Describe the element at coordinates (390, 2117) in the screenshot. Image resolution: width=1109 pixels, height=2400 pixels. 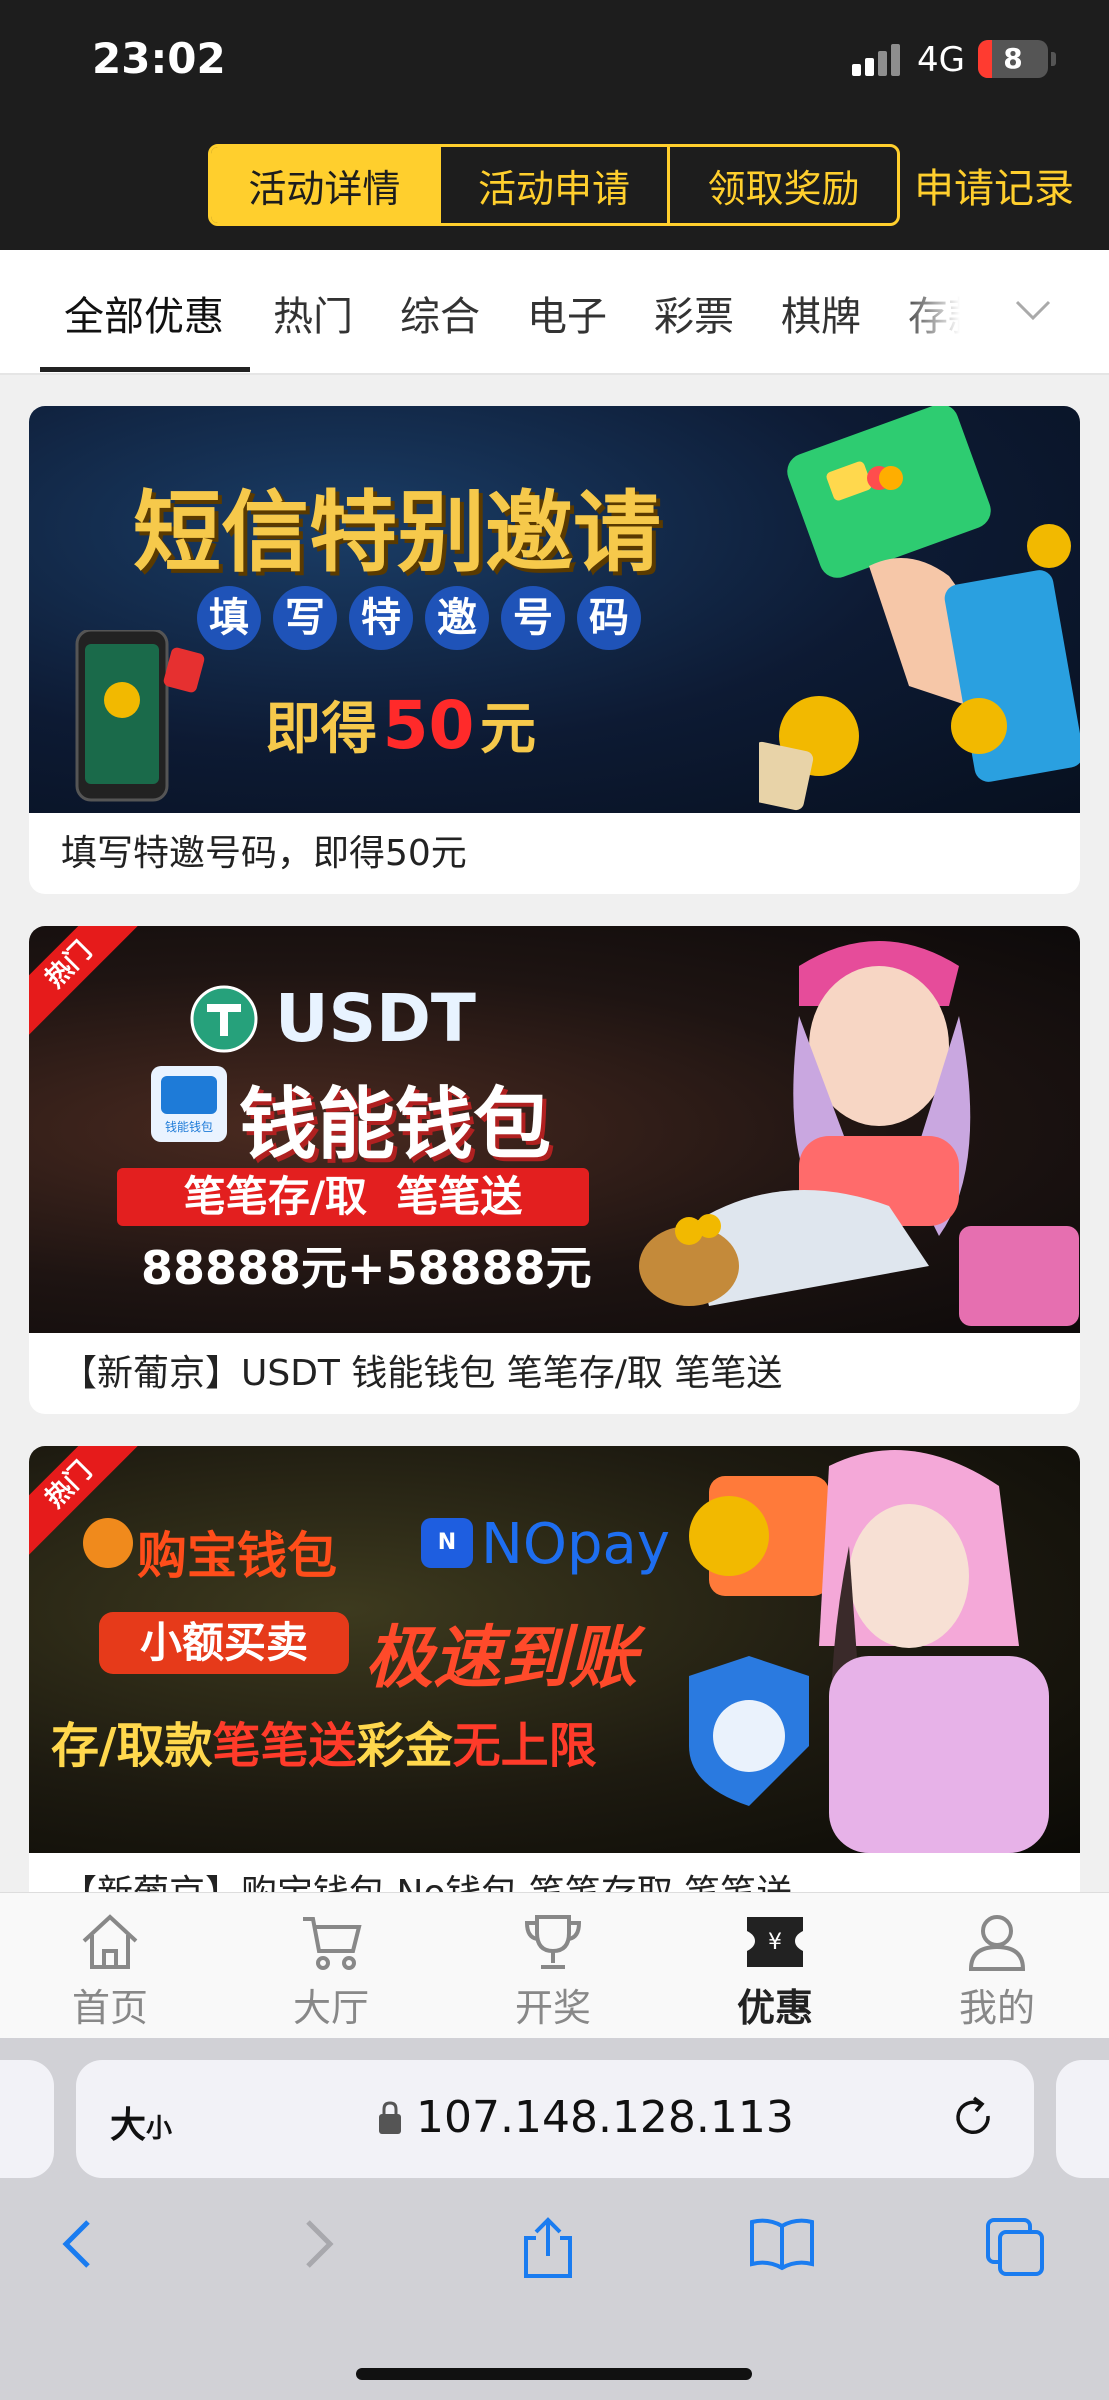
I see `lock-icon` at that location.